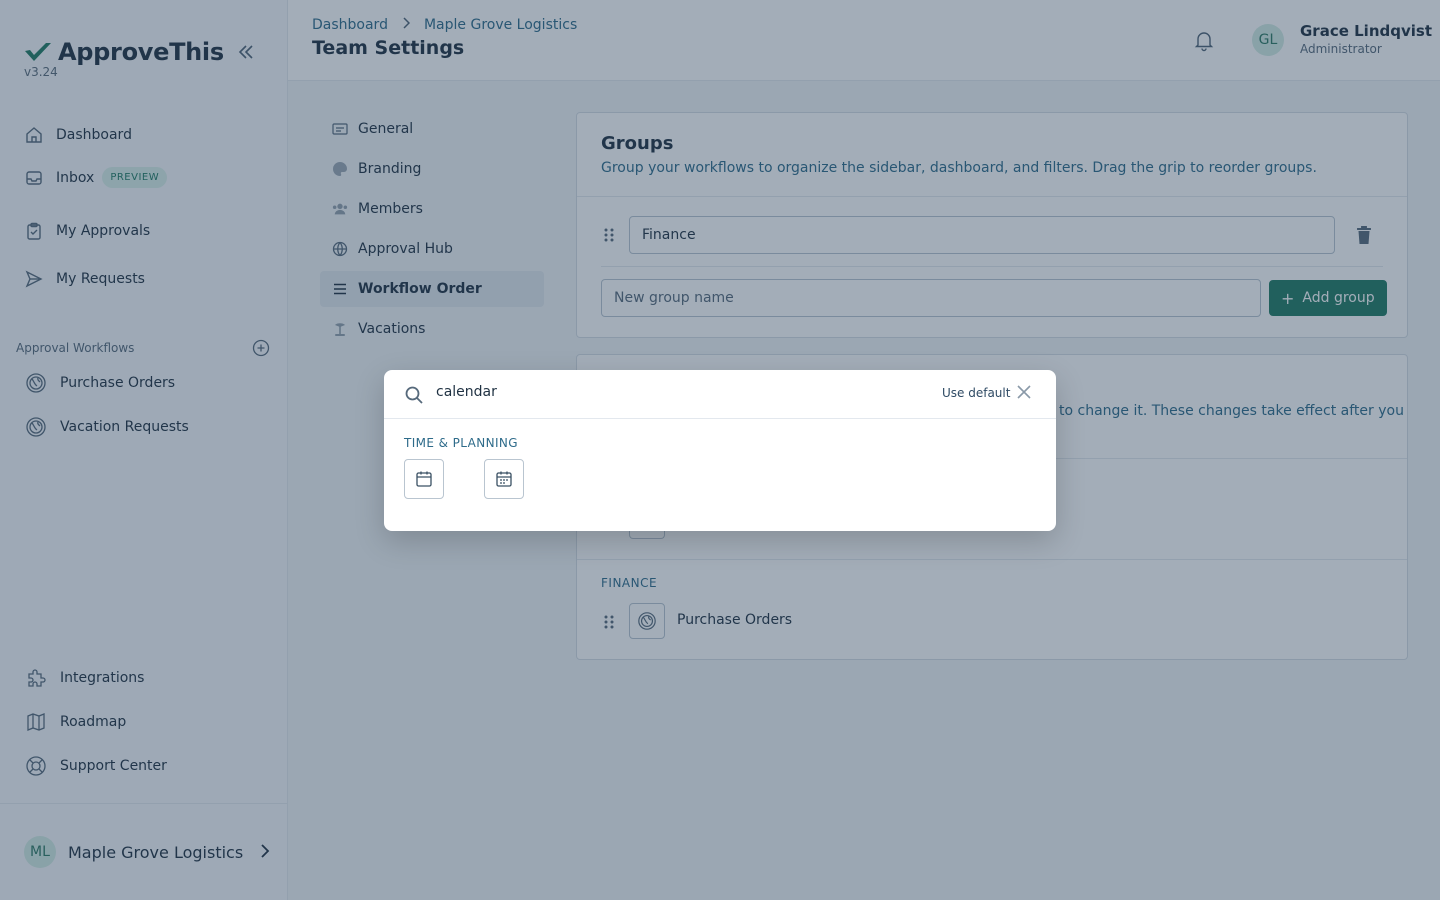 This screenshot has width=1440, height=900. I want to click on icon-search-input: calendar, so click(466, 392).